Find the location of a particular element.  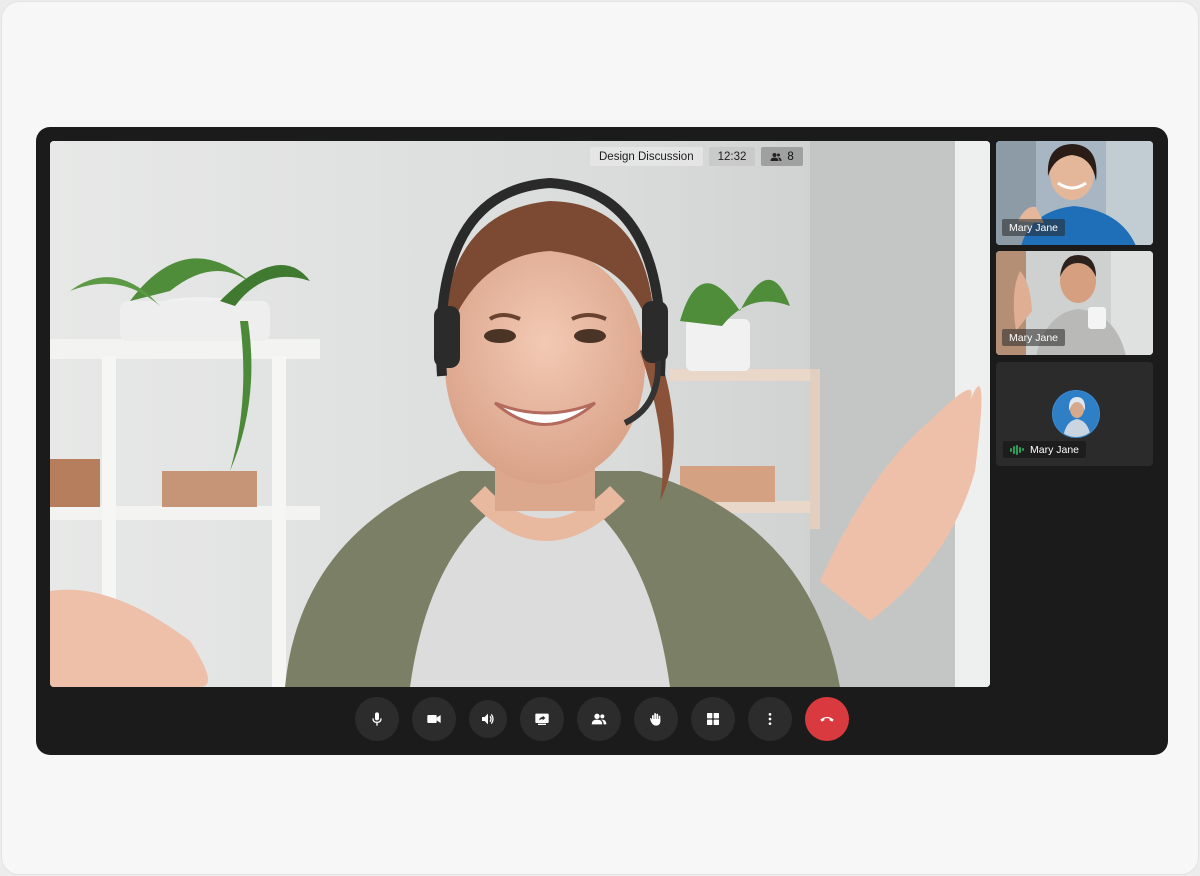

end-call-icon is located at coordinates (827, 719).